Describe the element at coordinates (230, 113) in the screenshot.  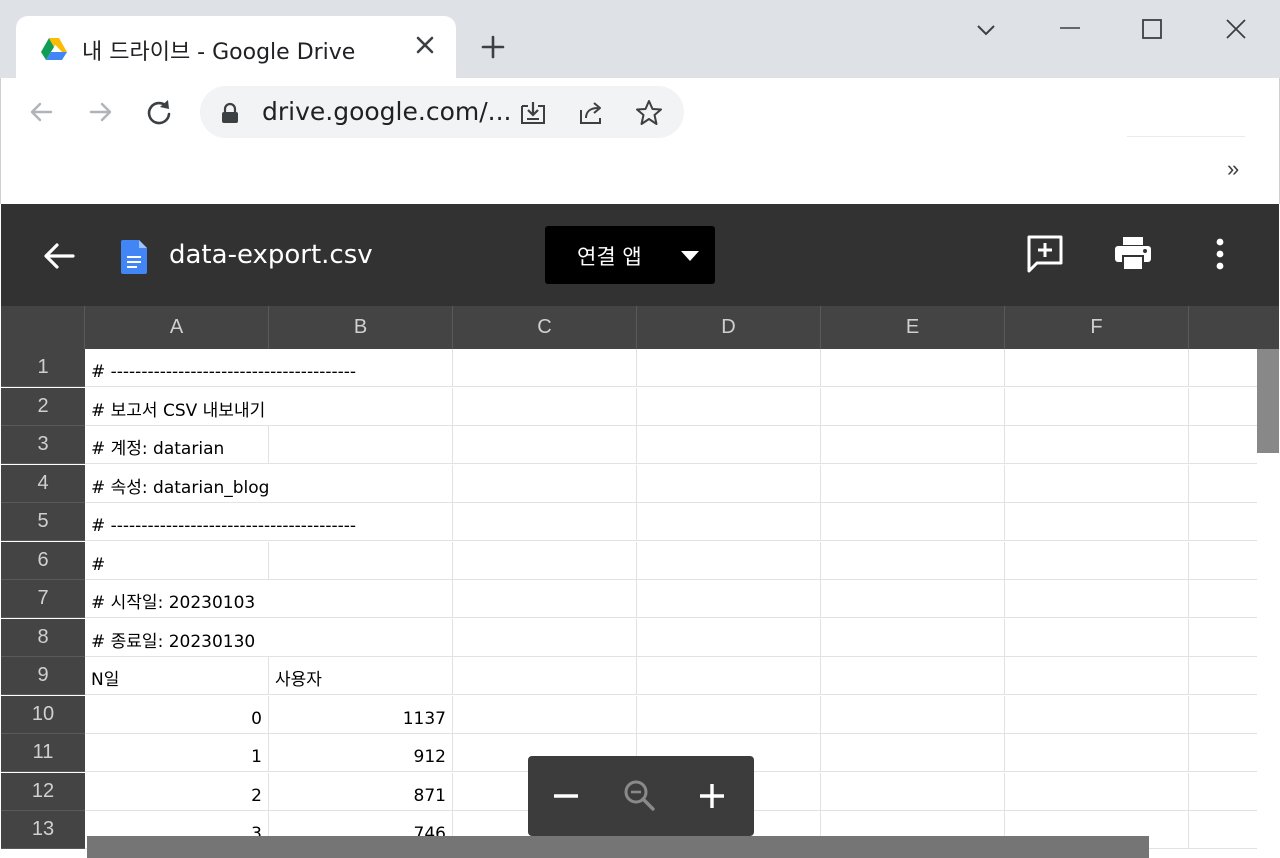
I see `lock-icon` at that location.